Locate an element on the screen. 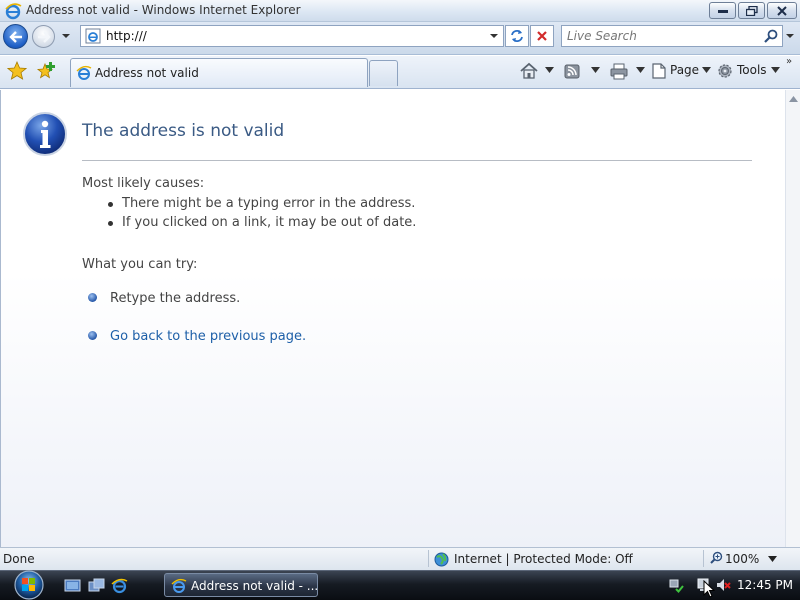 Image resolution: width=800 pixels, height=600 pixels. vertical-scrollbar is located at coordinates (792, 318).